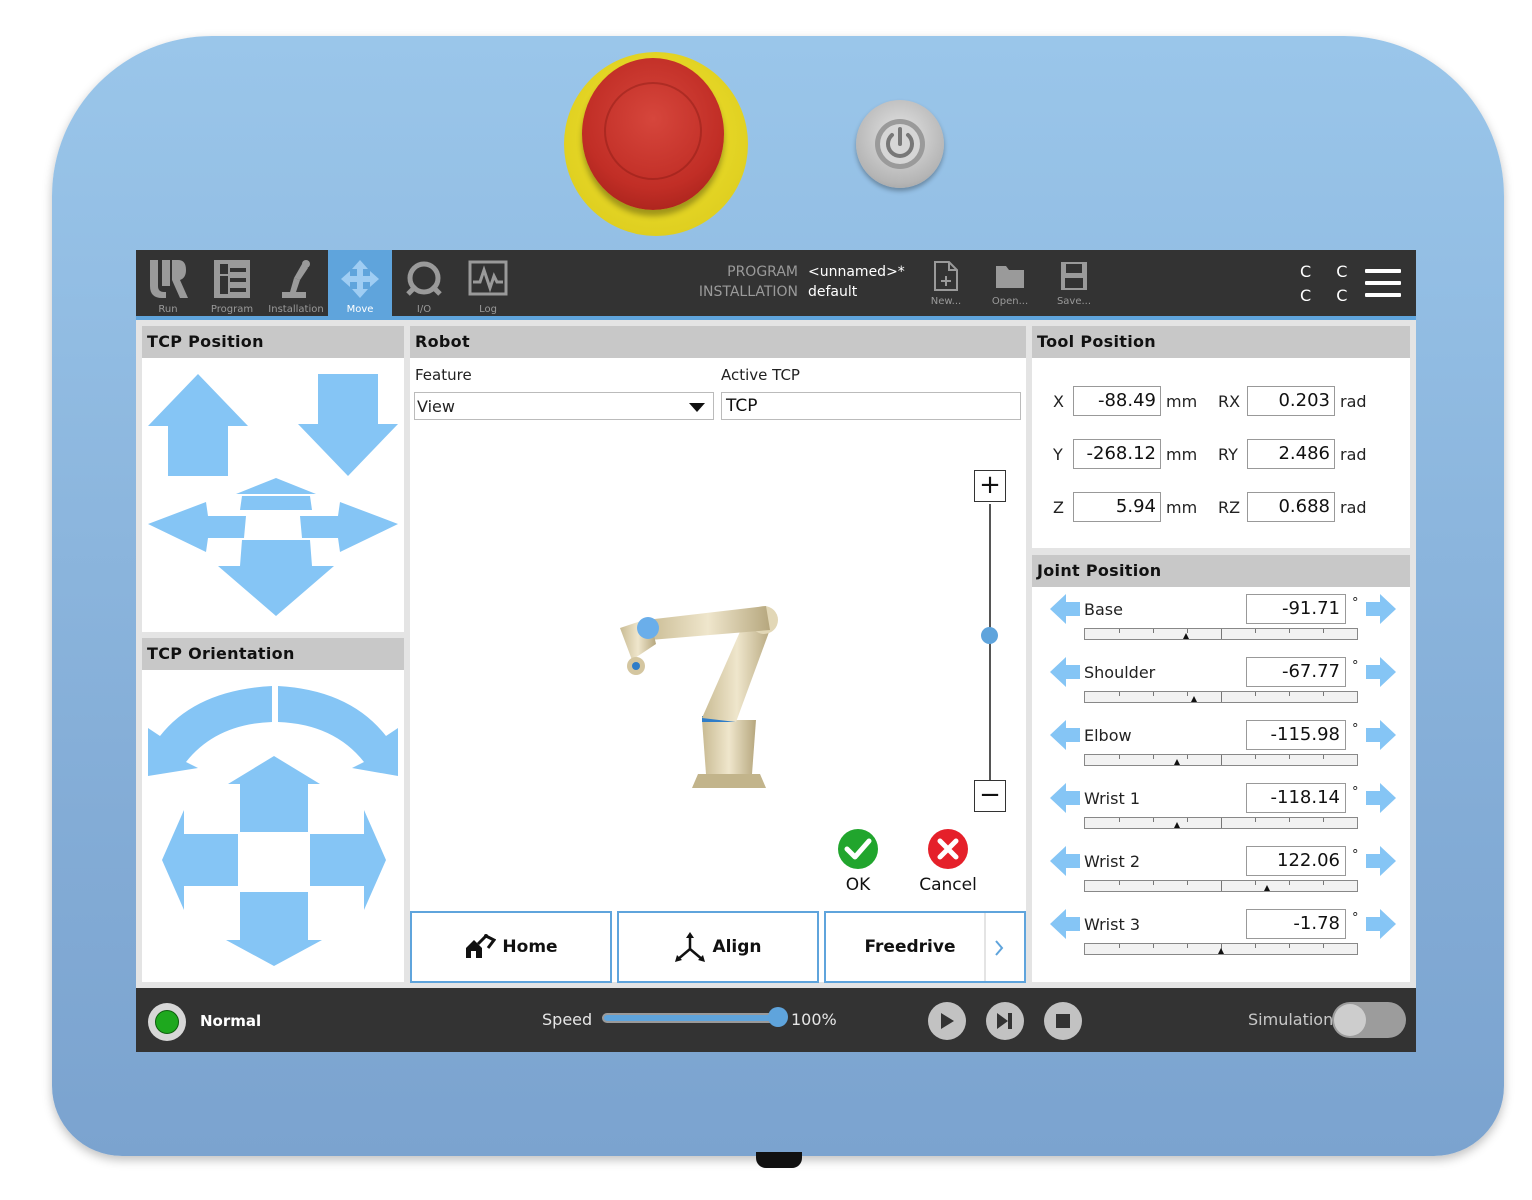 Image resolution: width=1532 pixels, height=1200 pixels. I want to click on speed-slider-handle, so click(778, 1017).